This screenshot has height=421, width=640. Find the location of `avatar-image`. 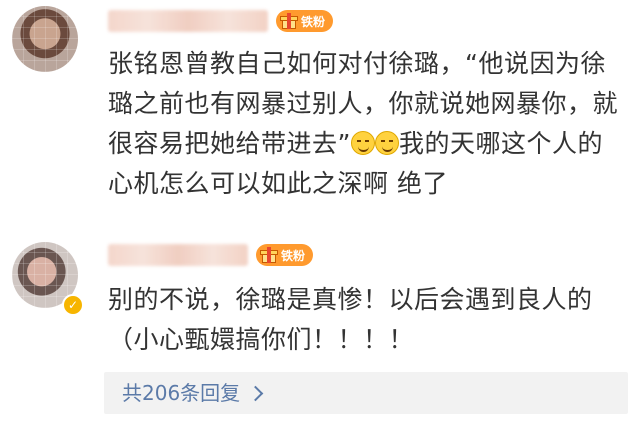

avatar-image is located at coordinates (45, 39).